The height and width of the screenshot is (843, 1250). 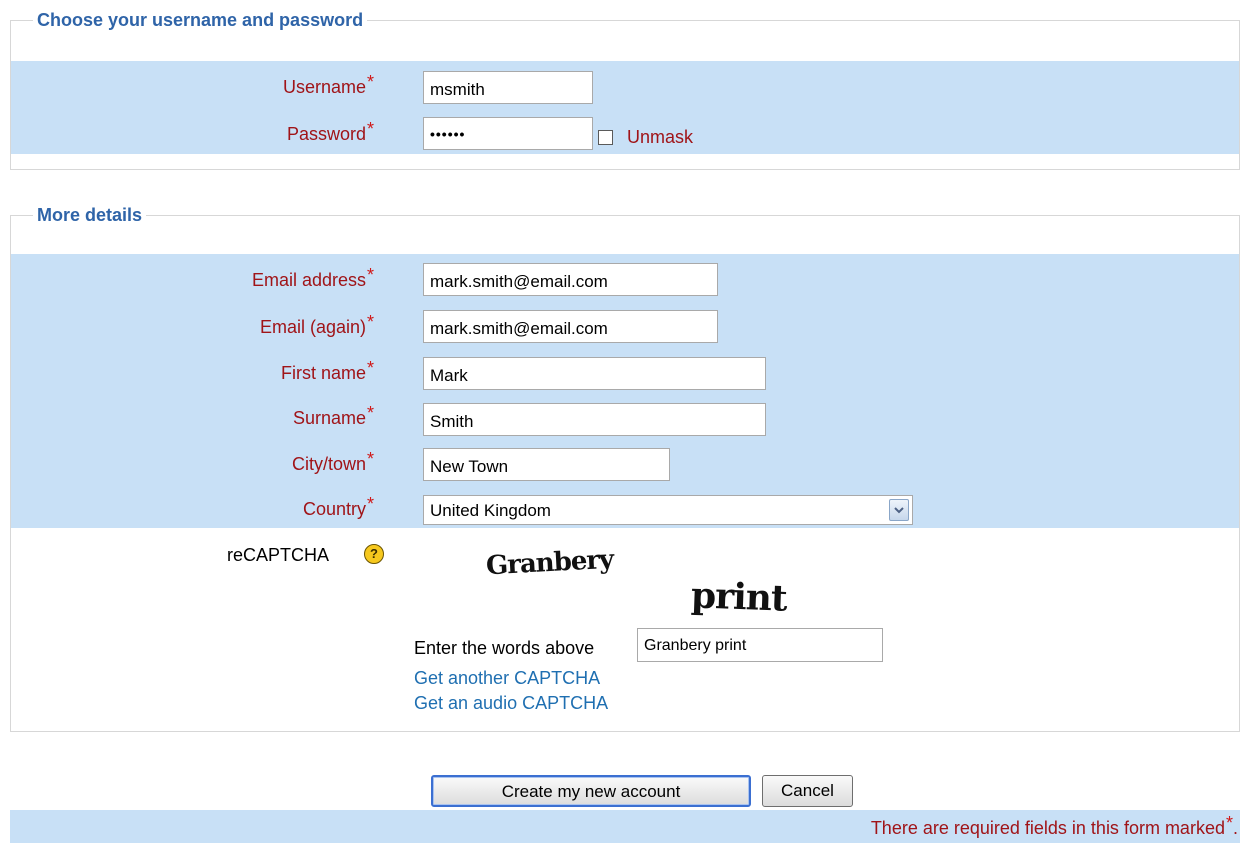 I want to click on captcha-word-2: print, so click(x=739, y=597).